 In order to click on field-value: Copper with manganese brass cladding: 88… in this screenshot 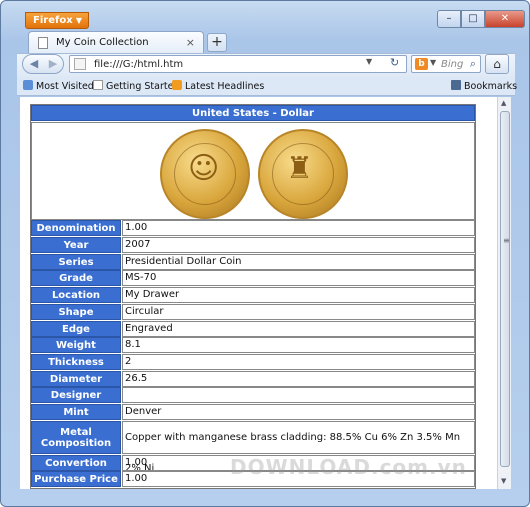, I will do `click(298, 447)`.